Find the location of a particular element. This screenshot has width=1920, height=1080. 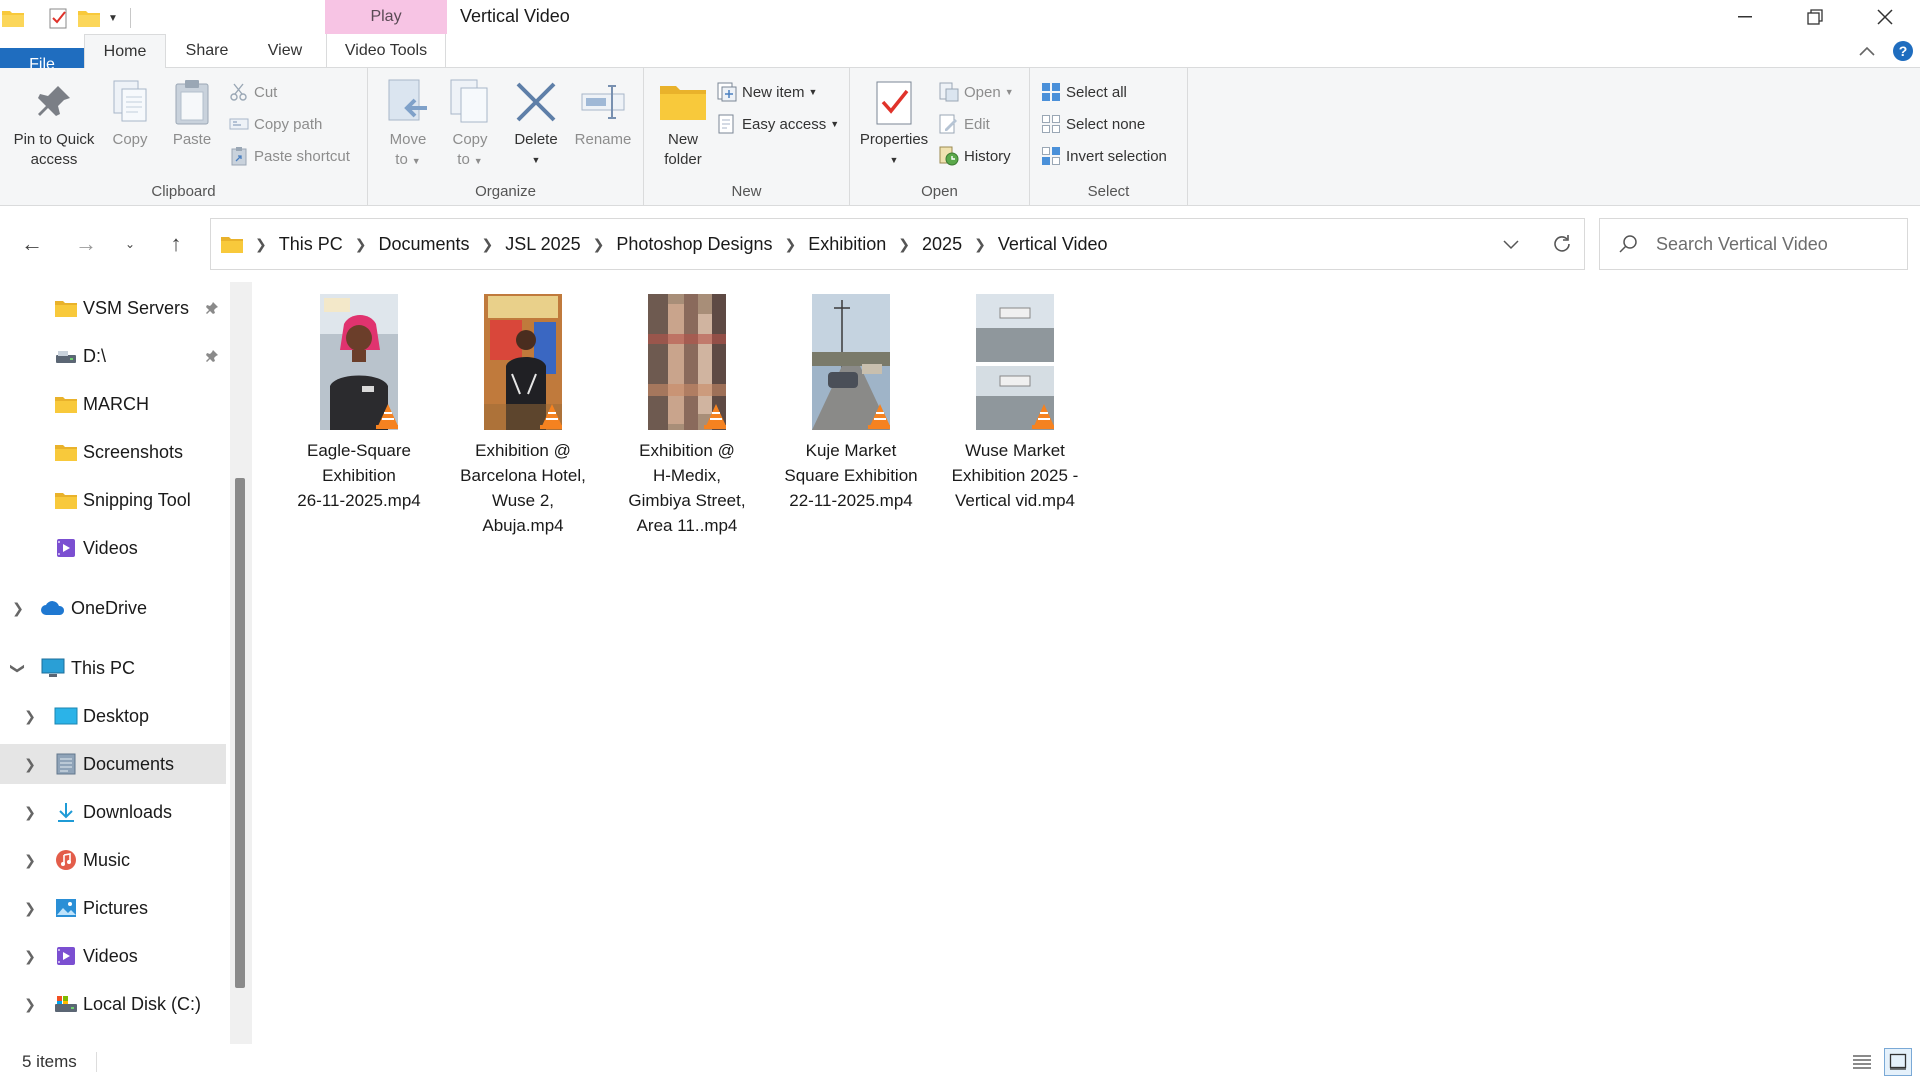

select-none-button: Select none is located at coordinates (1092, 124).